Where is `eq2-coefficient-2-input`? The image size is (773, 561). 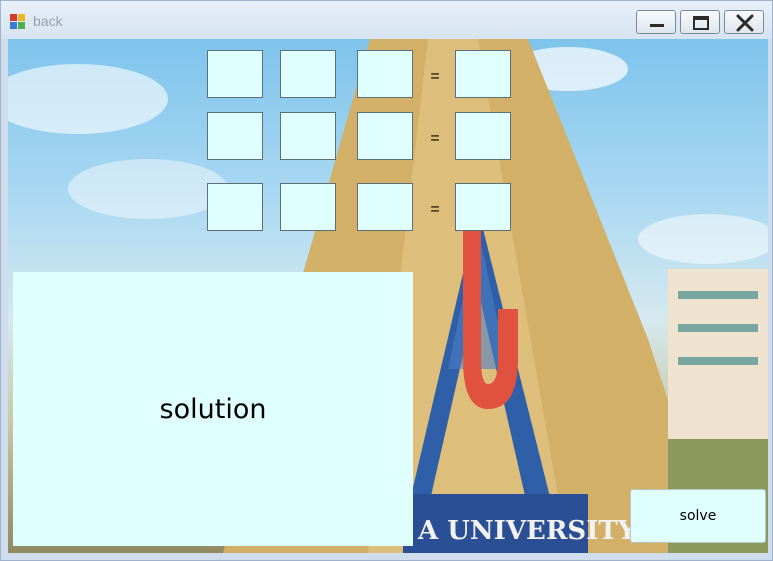
eq2-coefficient-2-input is located at coordinates (308, 136).